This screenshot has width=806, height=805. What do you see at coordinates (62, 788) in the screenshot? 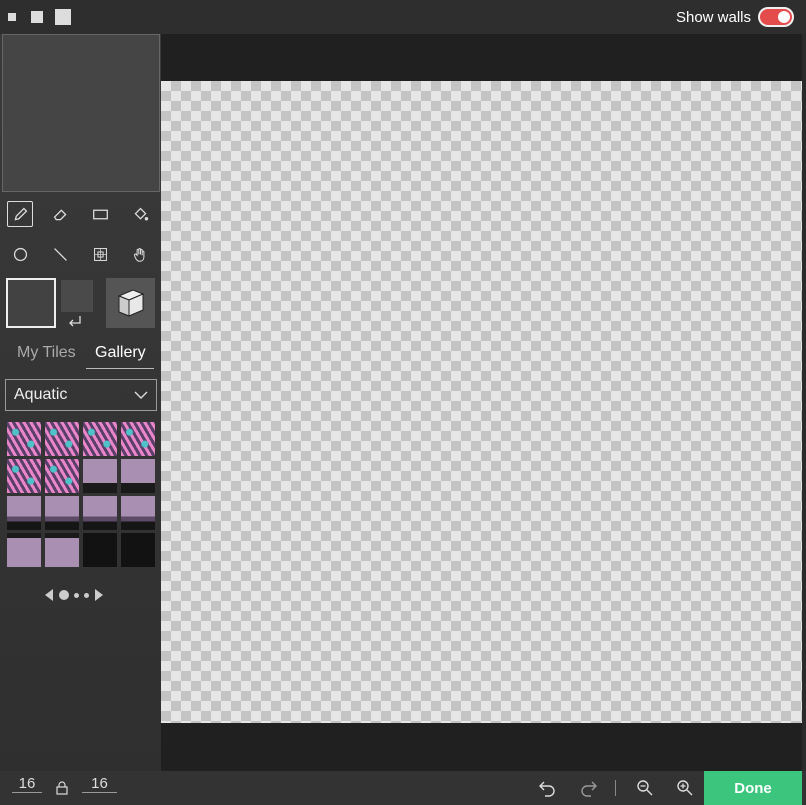
I see `lock-icon` at bounding box center [62, 788].